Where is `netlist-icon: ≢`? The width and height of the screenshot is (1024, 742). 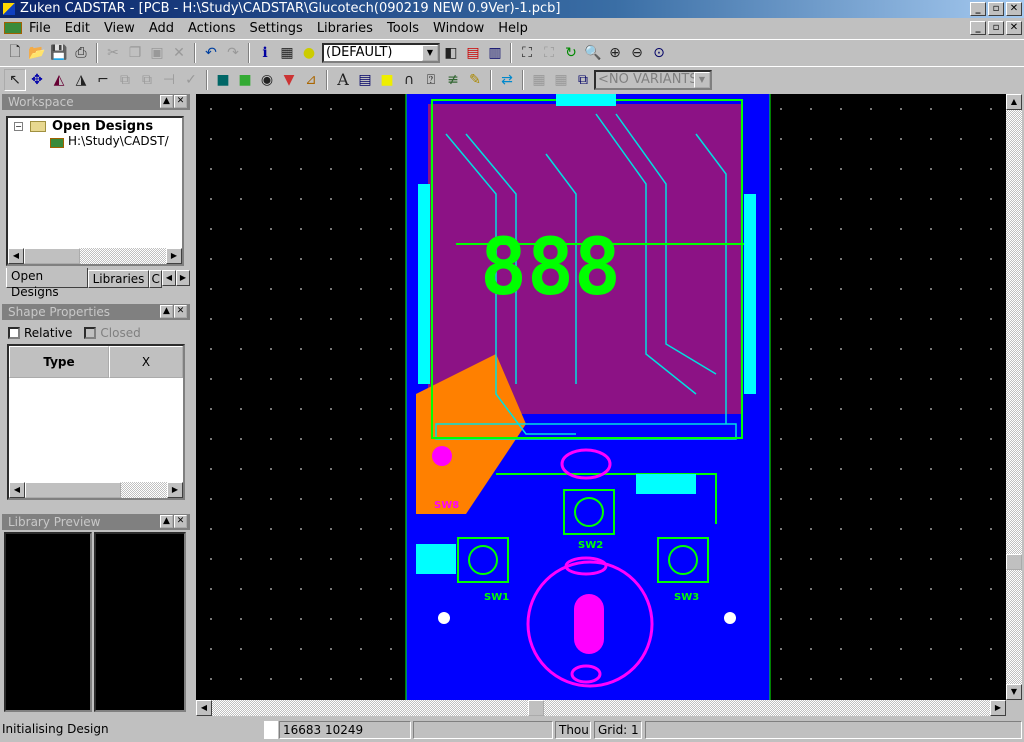 netlist-icon: ≢ is located at coordinates (453, 80).